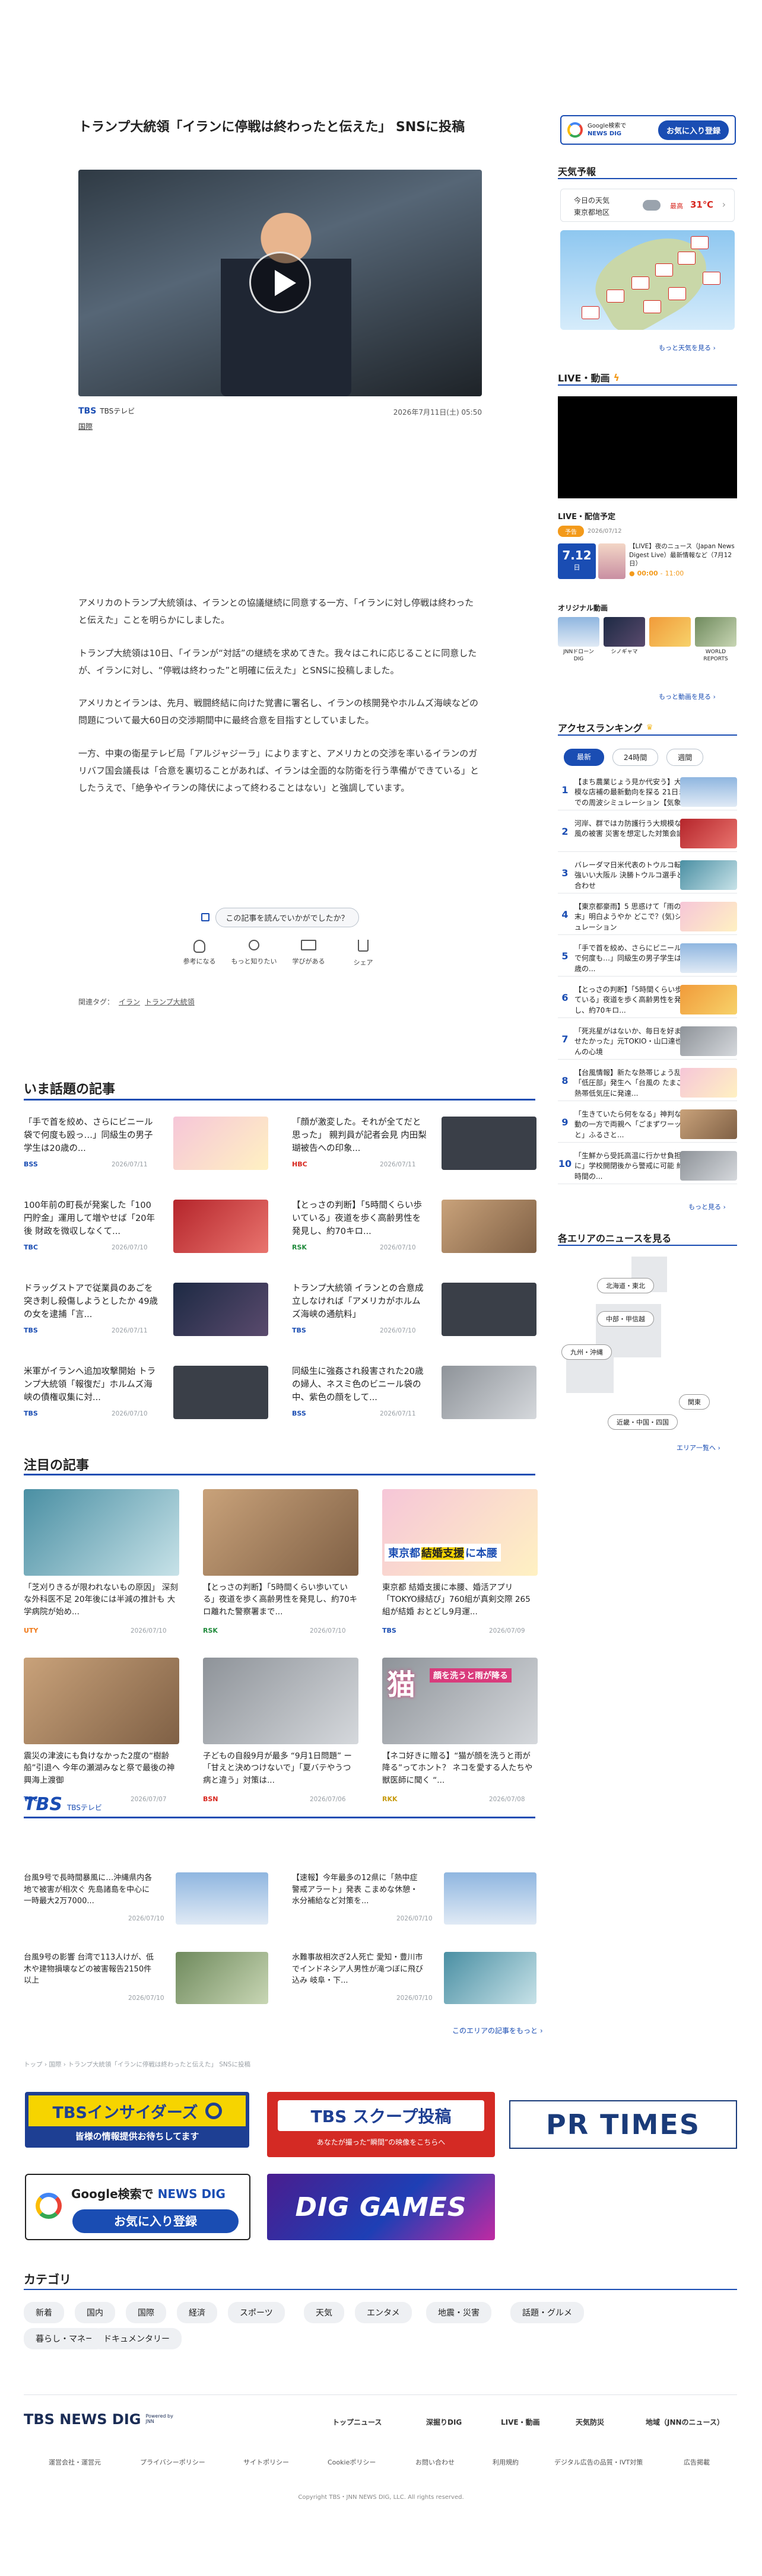 This screenshot has width=762, height=2576. Describe the element at coordinates (170, 1002) in the screenshot. I see `tag-link: トランプ大統領` at that location.